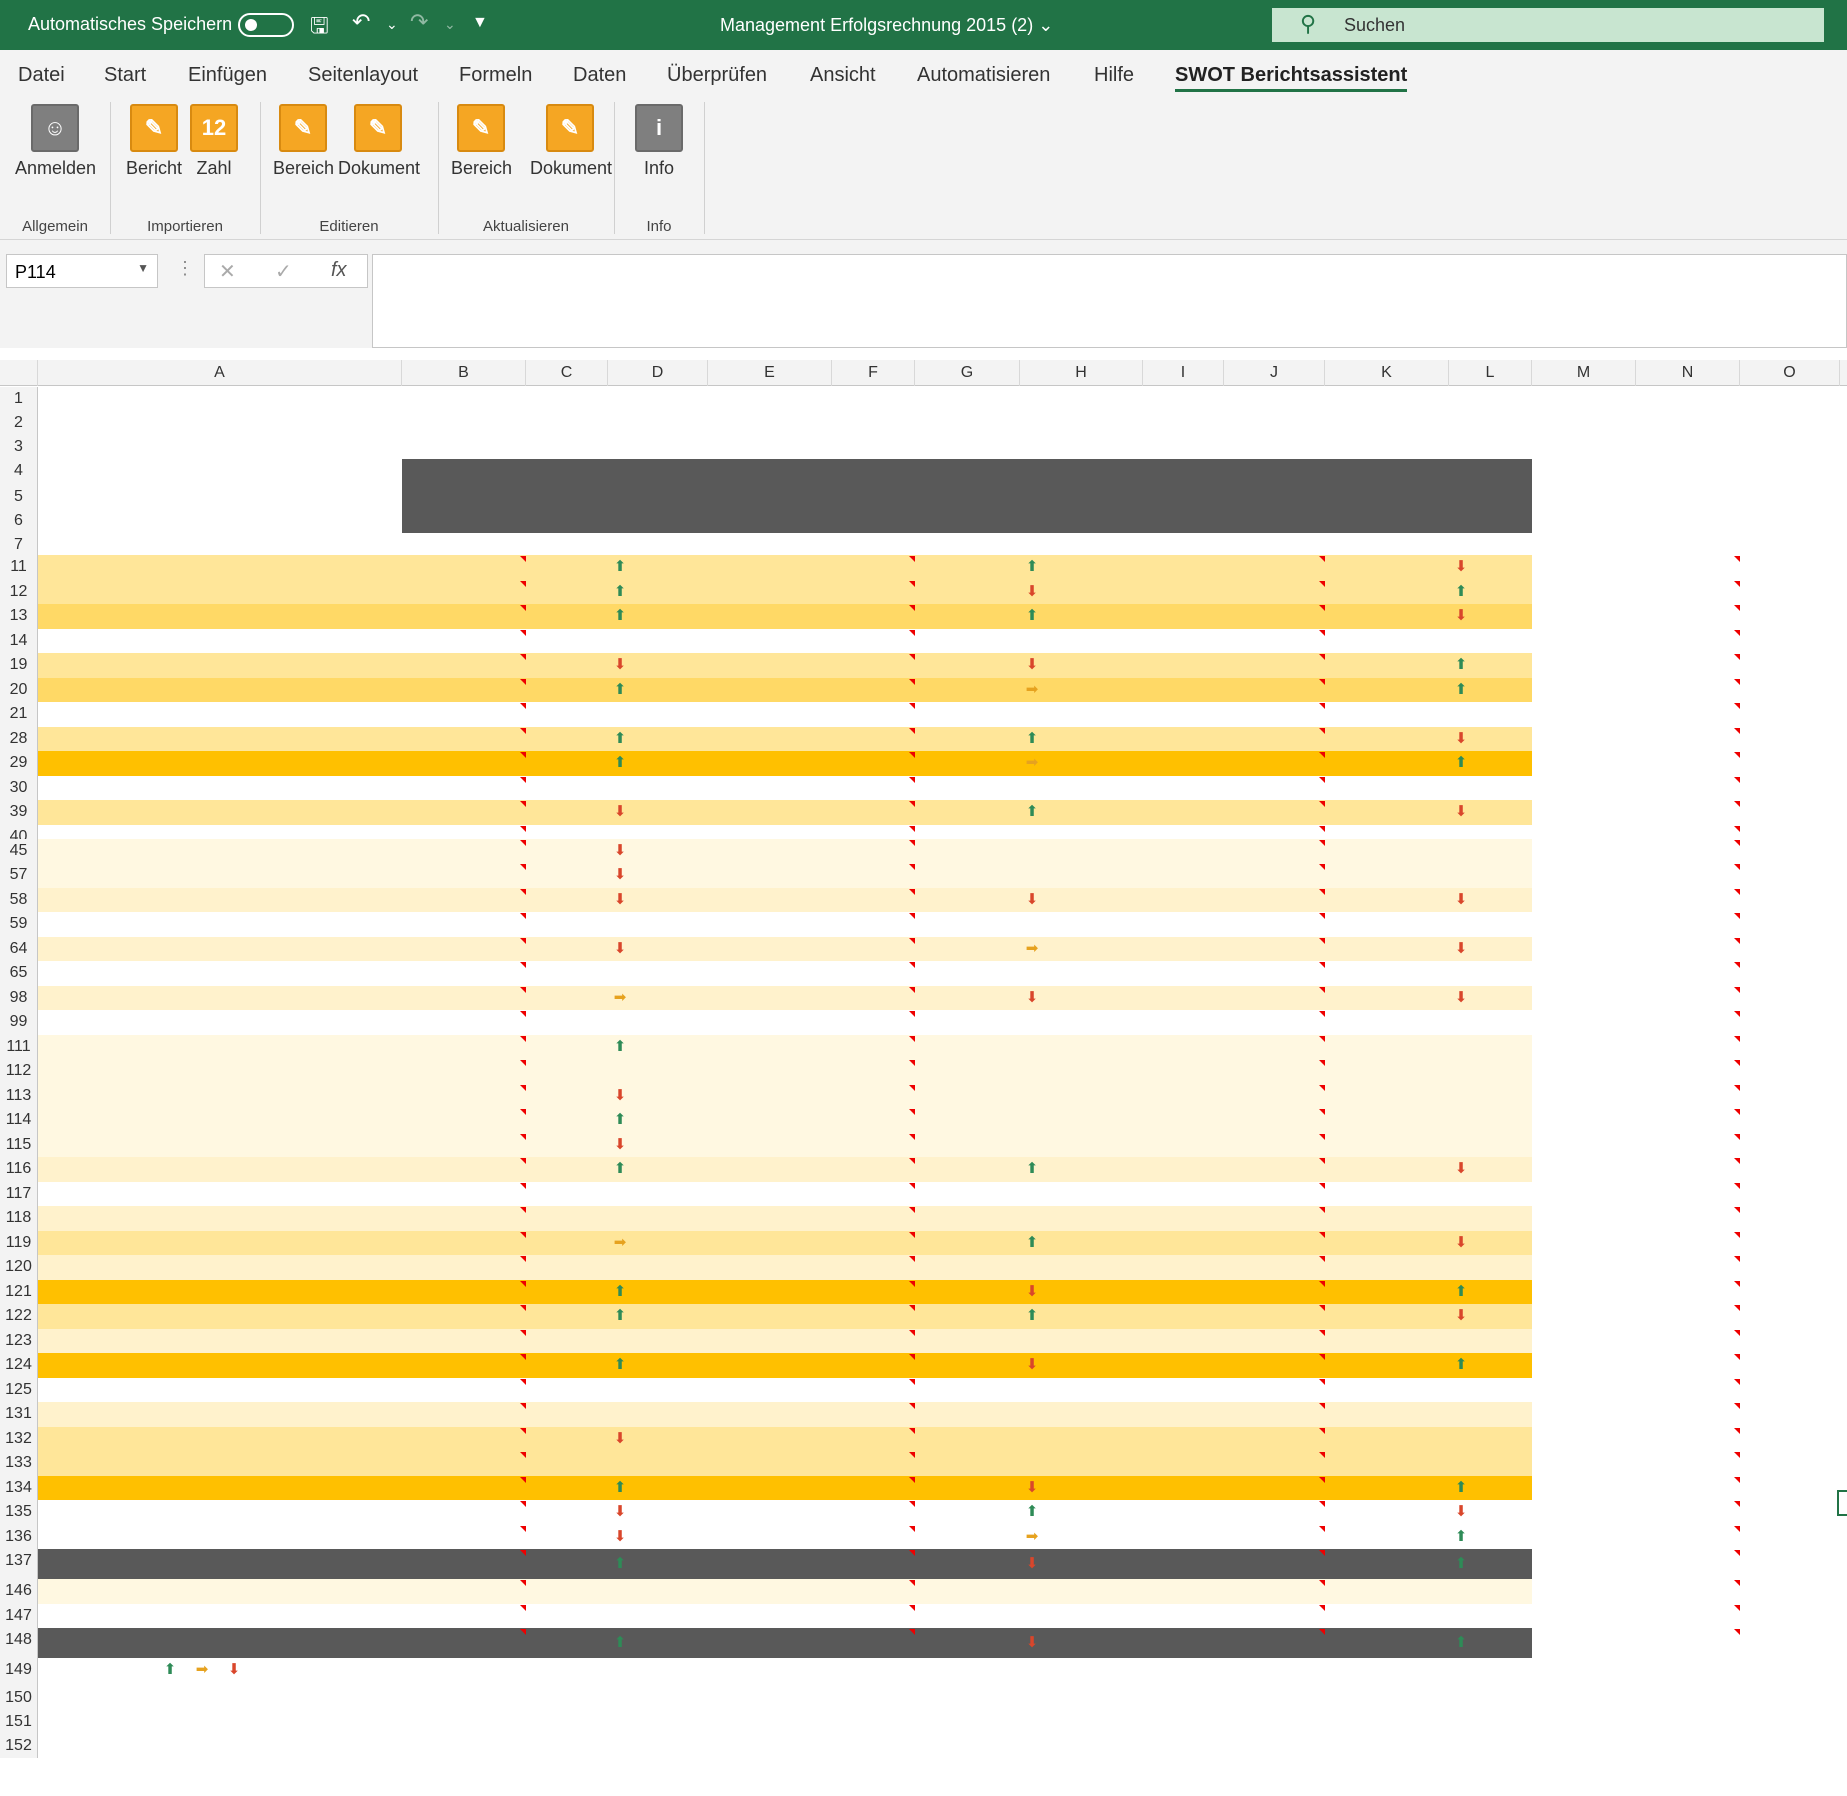 The height and width of the screenshot is (1796, 1847). I want to click on row-header: 135, so click(19, 1512).